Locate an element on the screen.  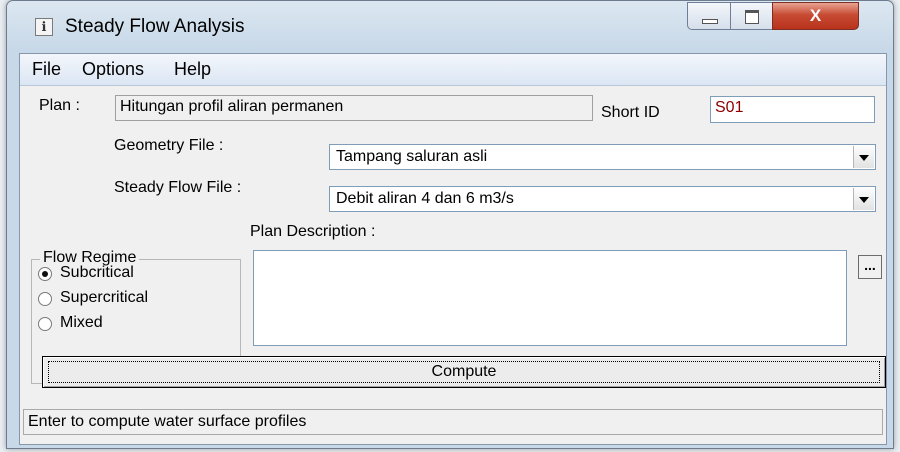
plan-label: Plan : is located at coordinates (59, 105).